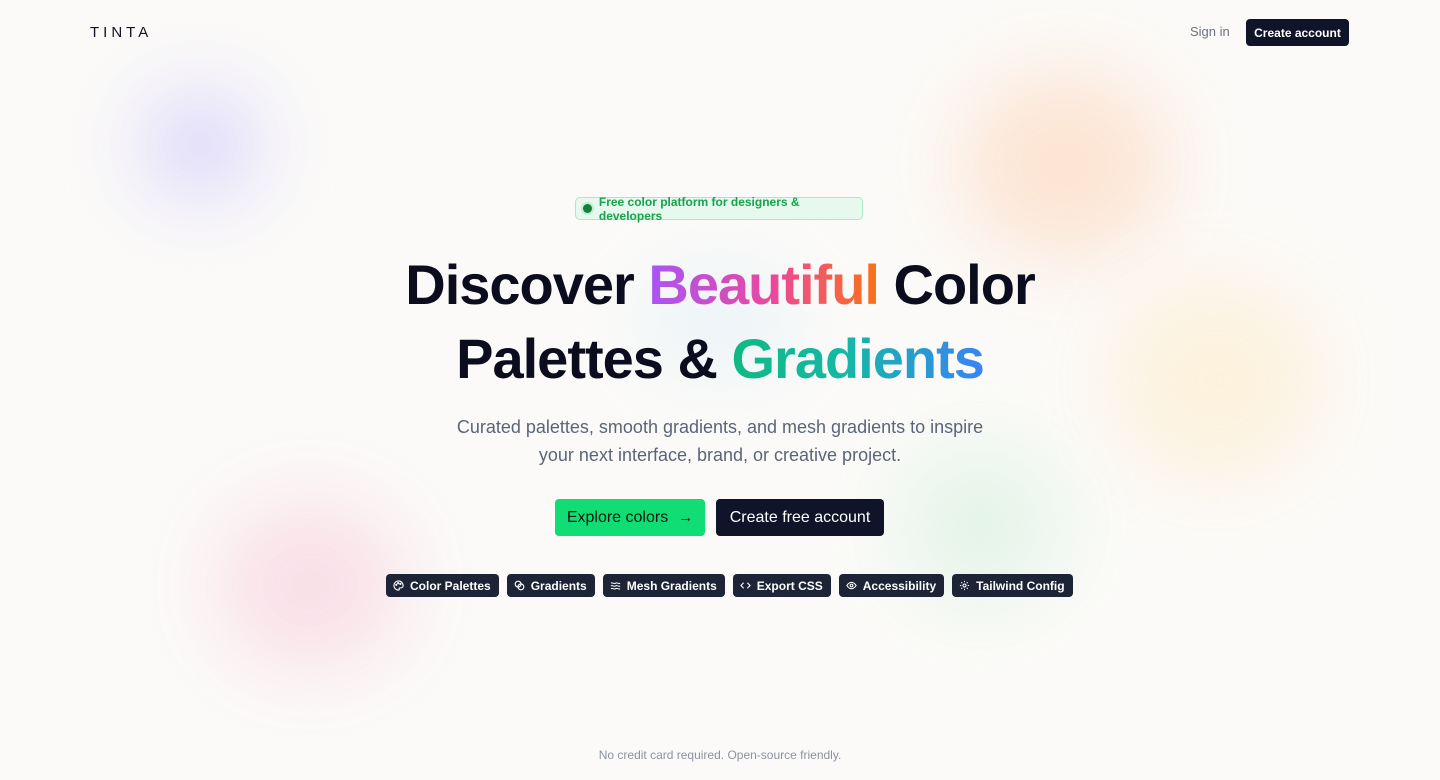 The height and width of the screenshot is (780, 1440). What do you see at coordinates (617, 517) in the screenshot?
I see `explore-colors-label: Explore colors` at bounding box center [617, 517].